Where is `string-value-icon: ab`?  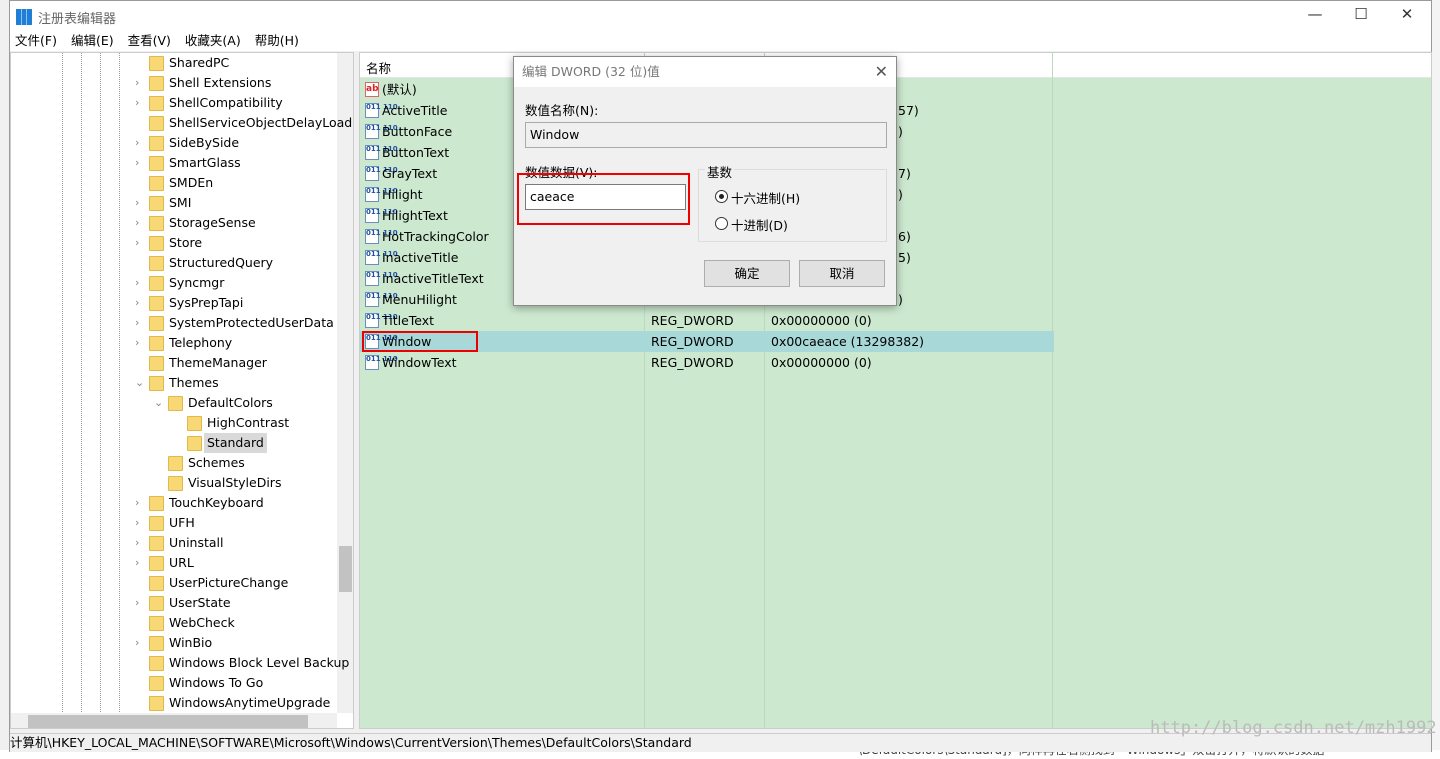 string-value-icon: ab is located at coordinates (372, 89).